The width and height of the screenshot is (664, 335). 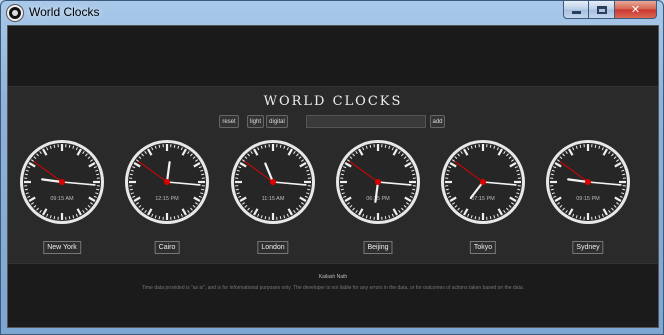 I want to click on clock-sydney: 09:15 PM Sydney, so click(x=588, y=197).